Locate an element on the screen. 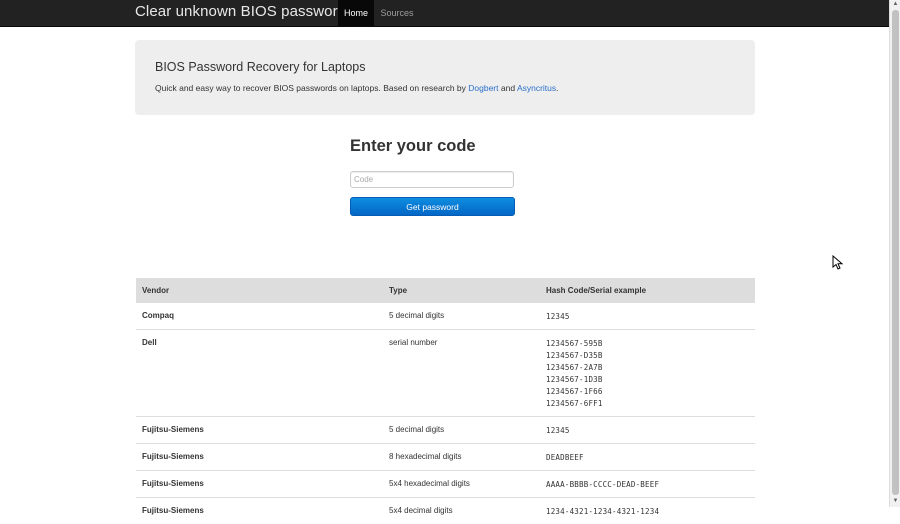  vendor-cell: Dell is located at coordinates (259, 373).